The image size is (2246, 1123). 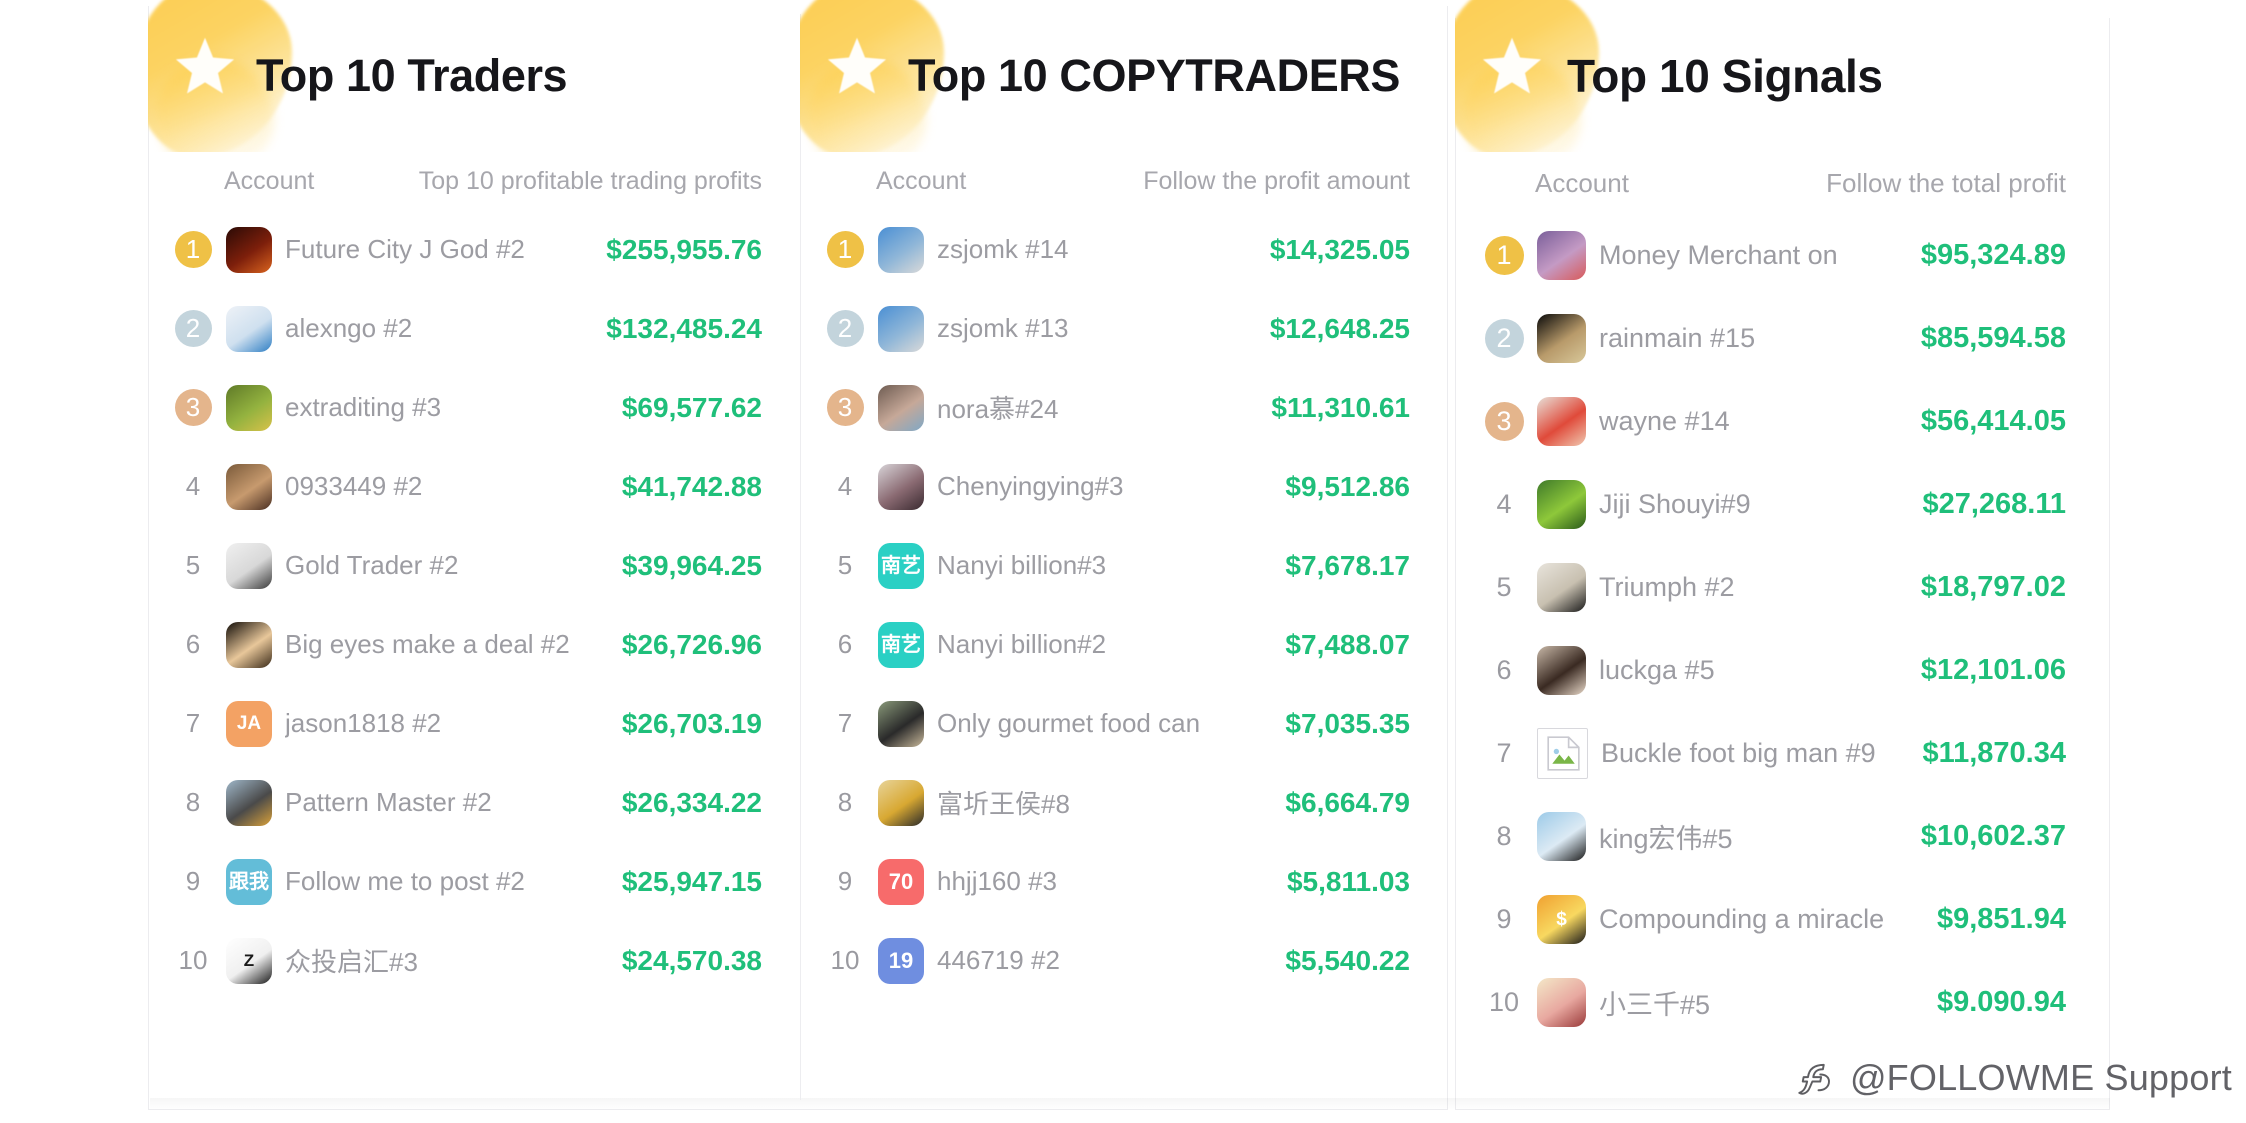 I want to click on avatar: $, so click(x=1561, y=919).